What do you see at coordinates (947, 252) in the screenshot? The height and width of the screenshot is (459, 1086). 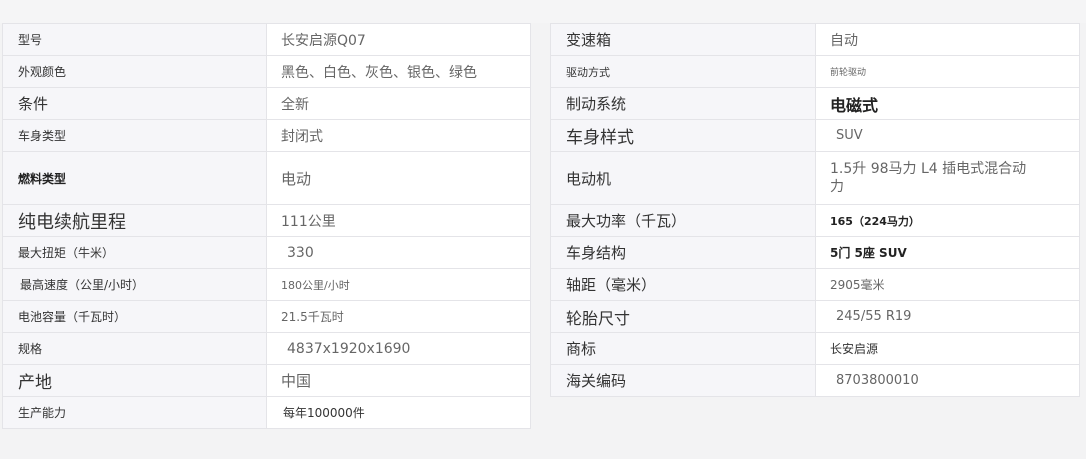 I see `spec-value: 5门 5座 SUV` at bounding box center [947, 252].